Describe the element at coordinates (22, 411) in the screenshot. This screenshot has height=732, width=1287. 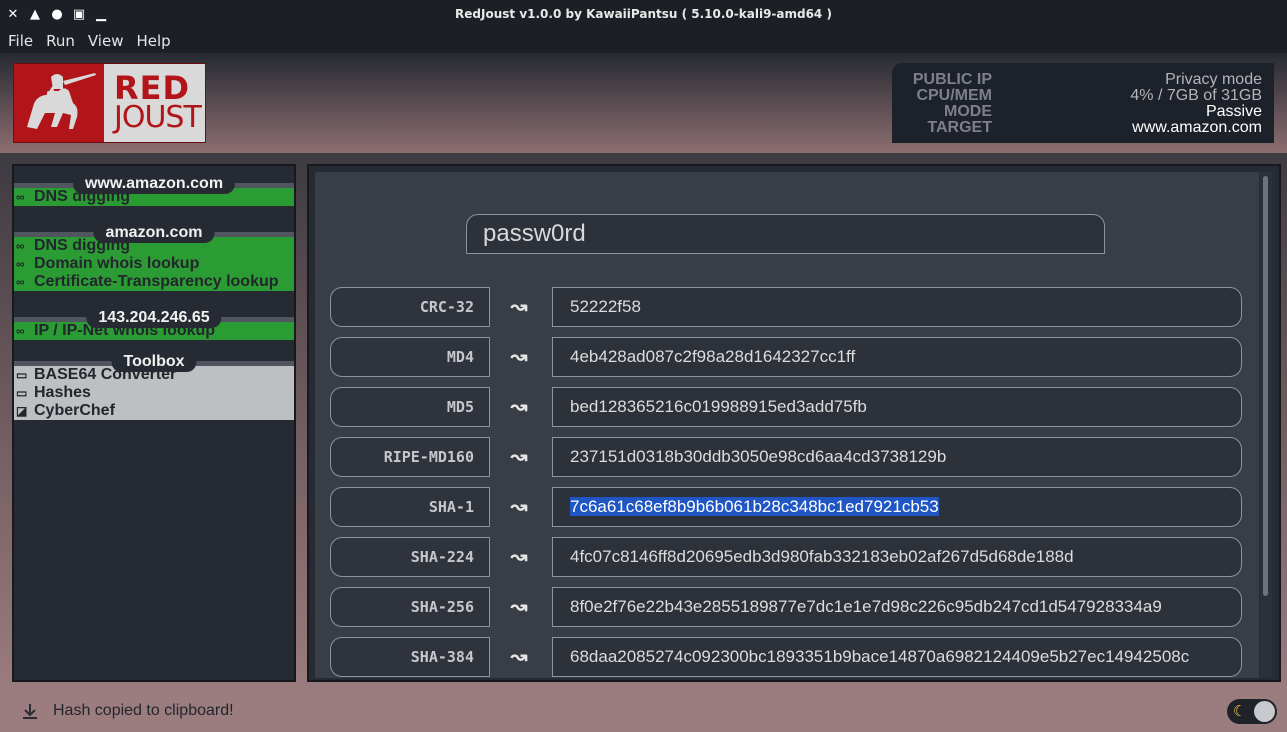
I see `external-app-icon: ◪` at that location.